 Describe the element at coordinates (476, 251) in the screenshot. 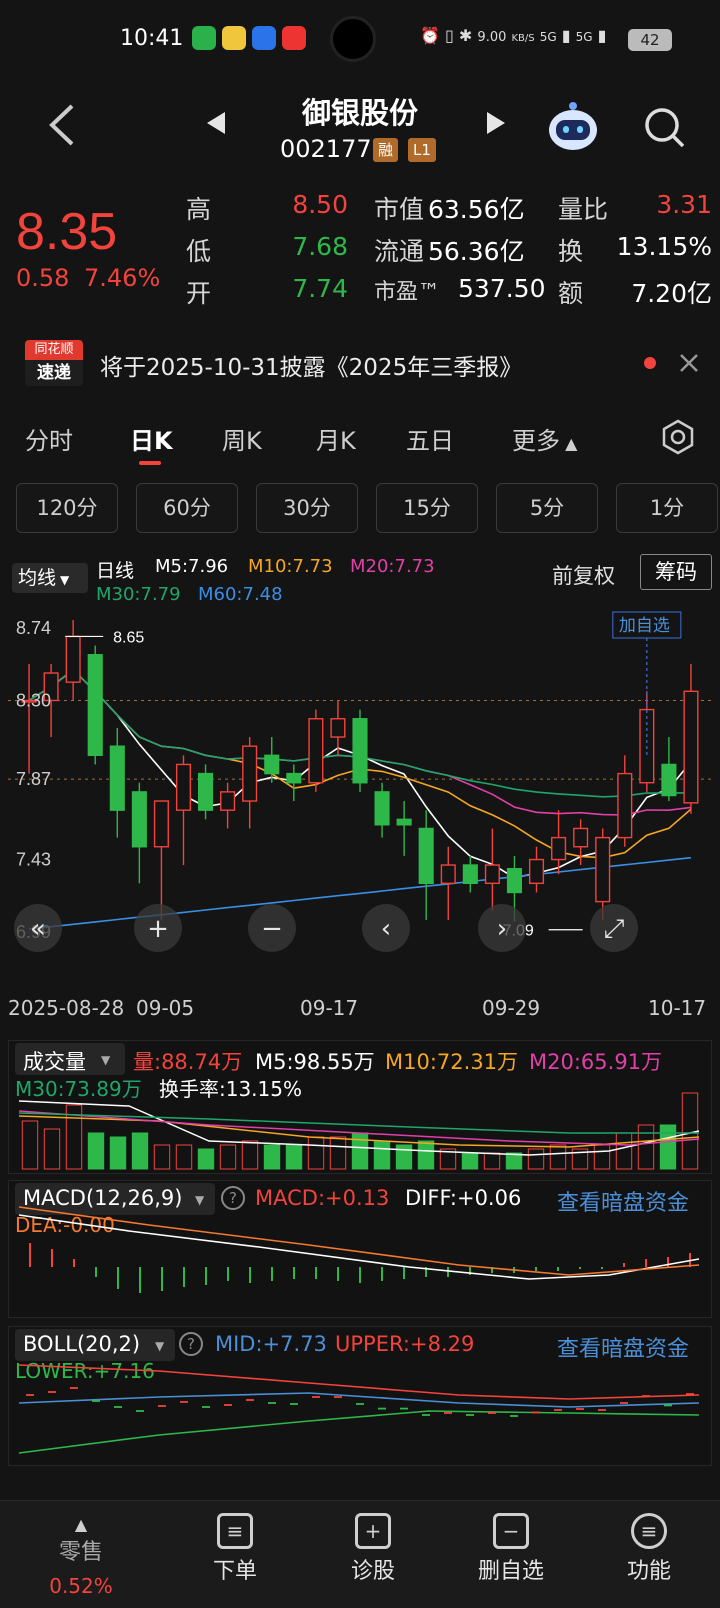

I see `float-value: 56.36亿` at that location.